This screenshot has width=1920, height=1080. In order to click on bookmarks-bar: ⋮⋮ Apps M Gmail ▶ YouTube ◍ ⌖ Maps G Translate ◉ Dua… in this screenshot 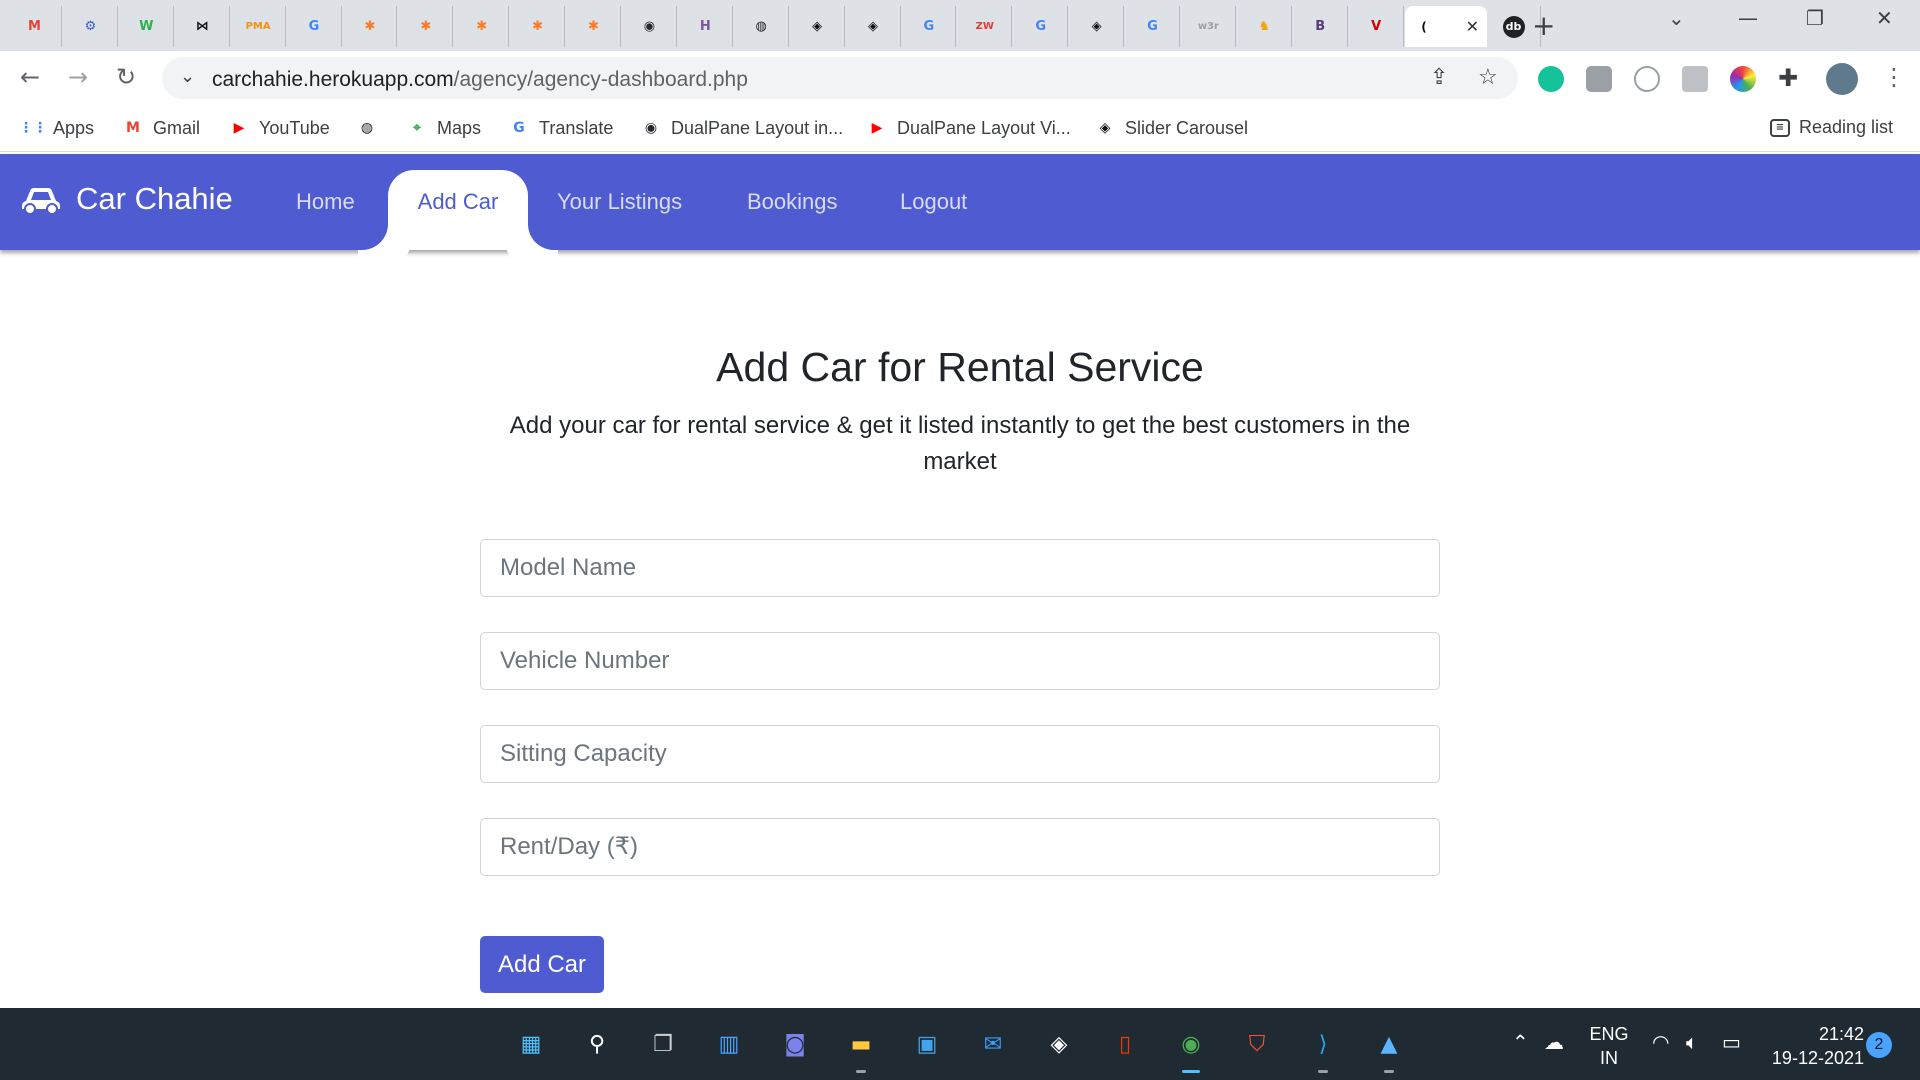, I will do `click(960, 129)`.